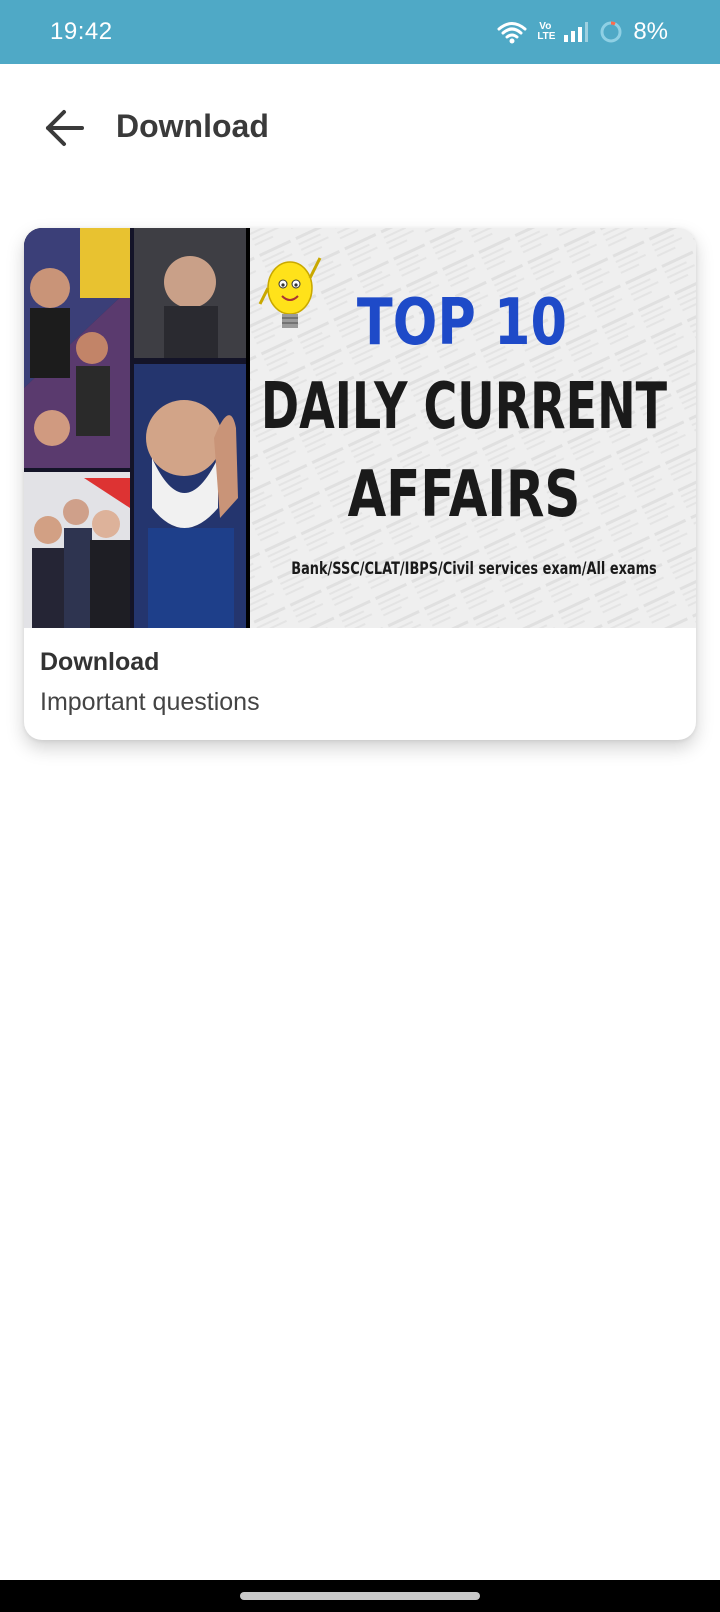  I want to click on wifi-icon, so click(512, 32).